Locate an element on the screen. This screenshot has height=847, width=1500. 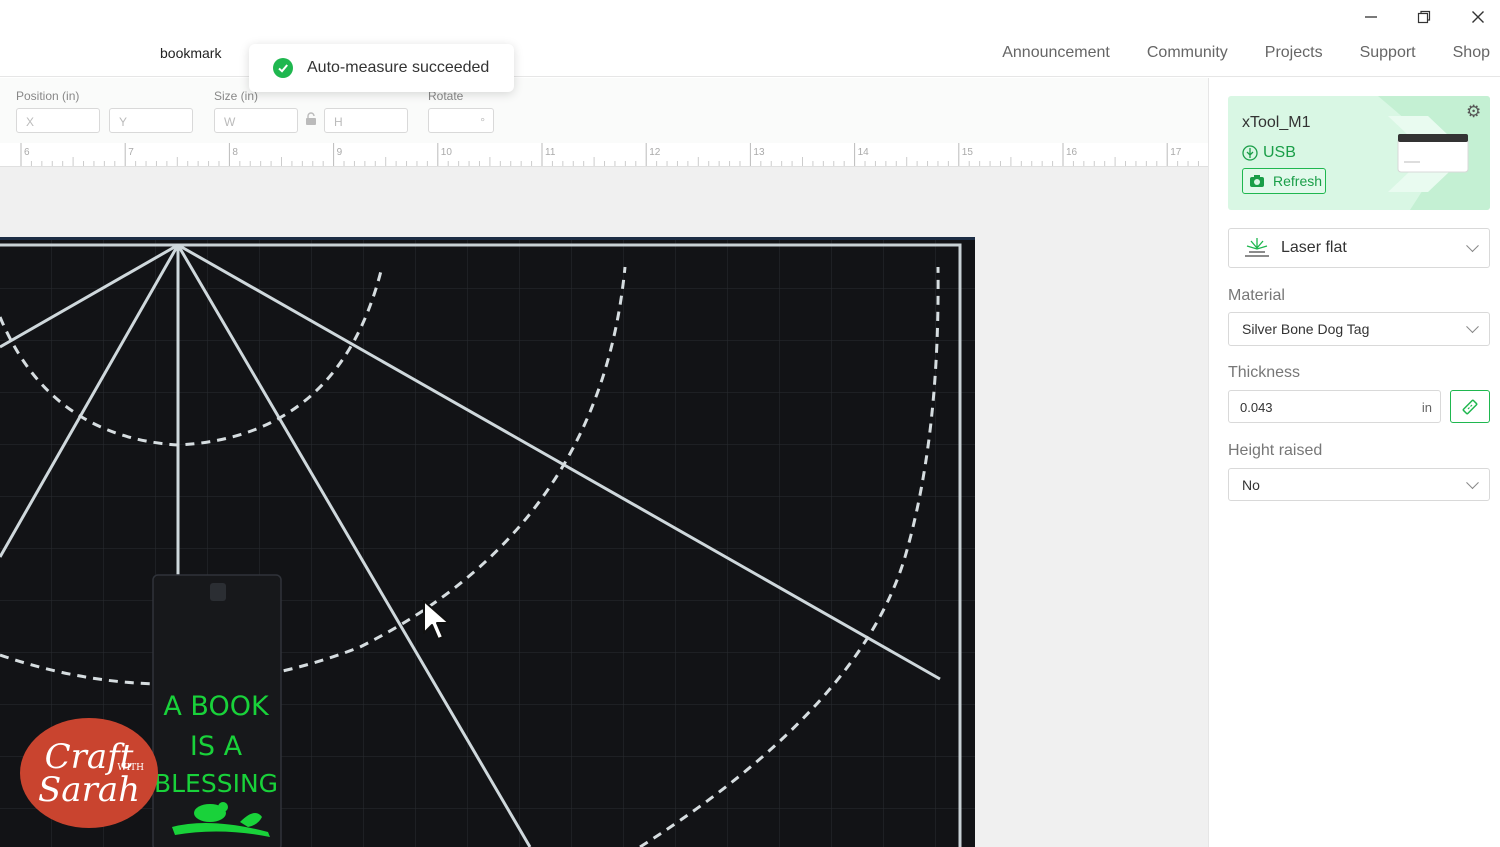
refresh-label: Refresh is located at coordinates (1298, 181).